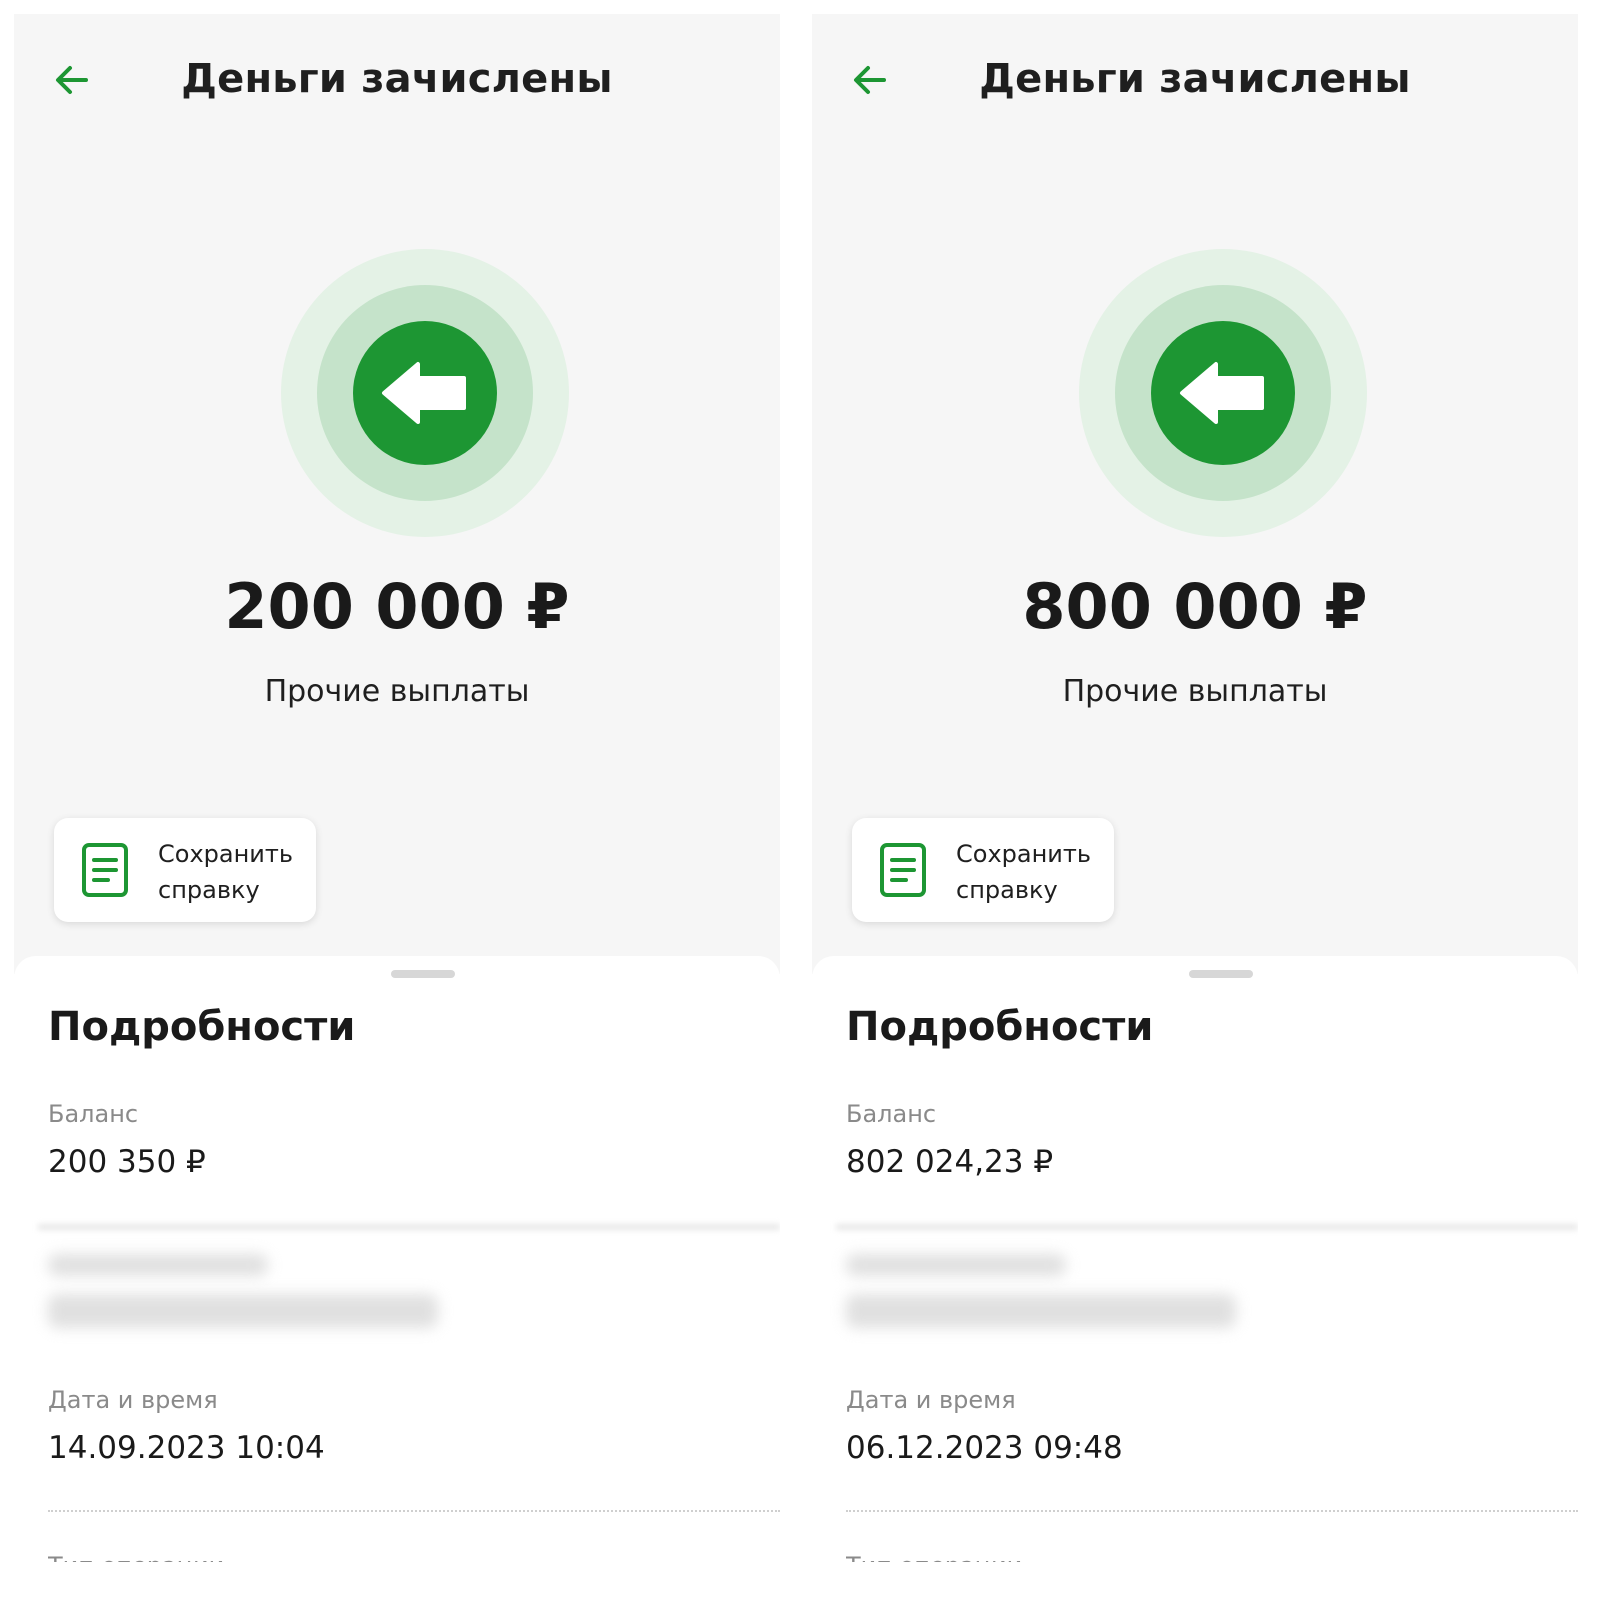  What do you see at coordinates (984, 1448) in the screenshot?
I see `datetime-value: 06.12.2023 09:48` at bounding box center [984, 1448].